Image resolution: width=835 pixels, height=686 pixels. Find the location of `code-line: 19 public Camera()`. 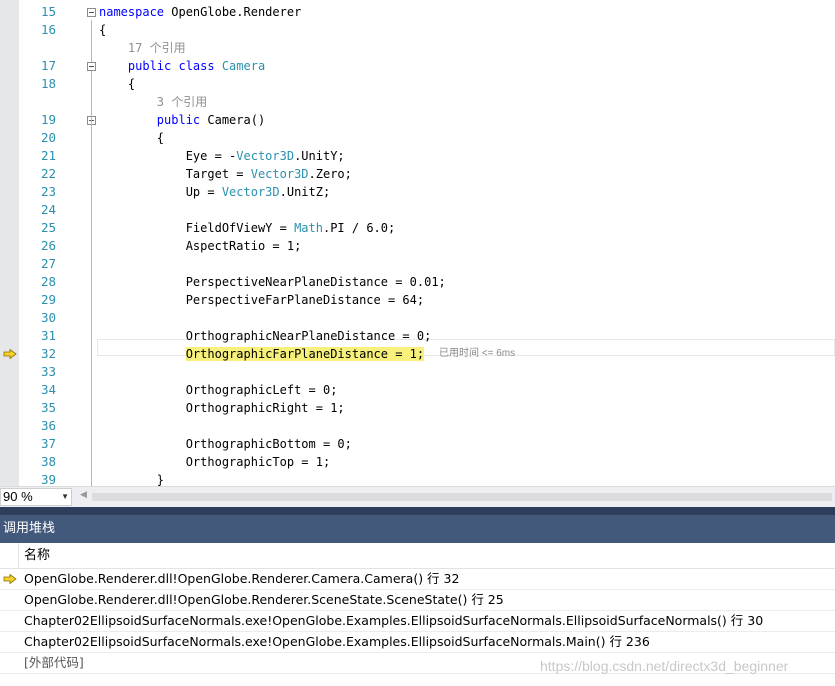

code-line: 19 public Camera() is located at coordinates (417, 120).